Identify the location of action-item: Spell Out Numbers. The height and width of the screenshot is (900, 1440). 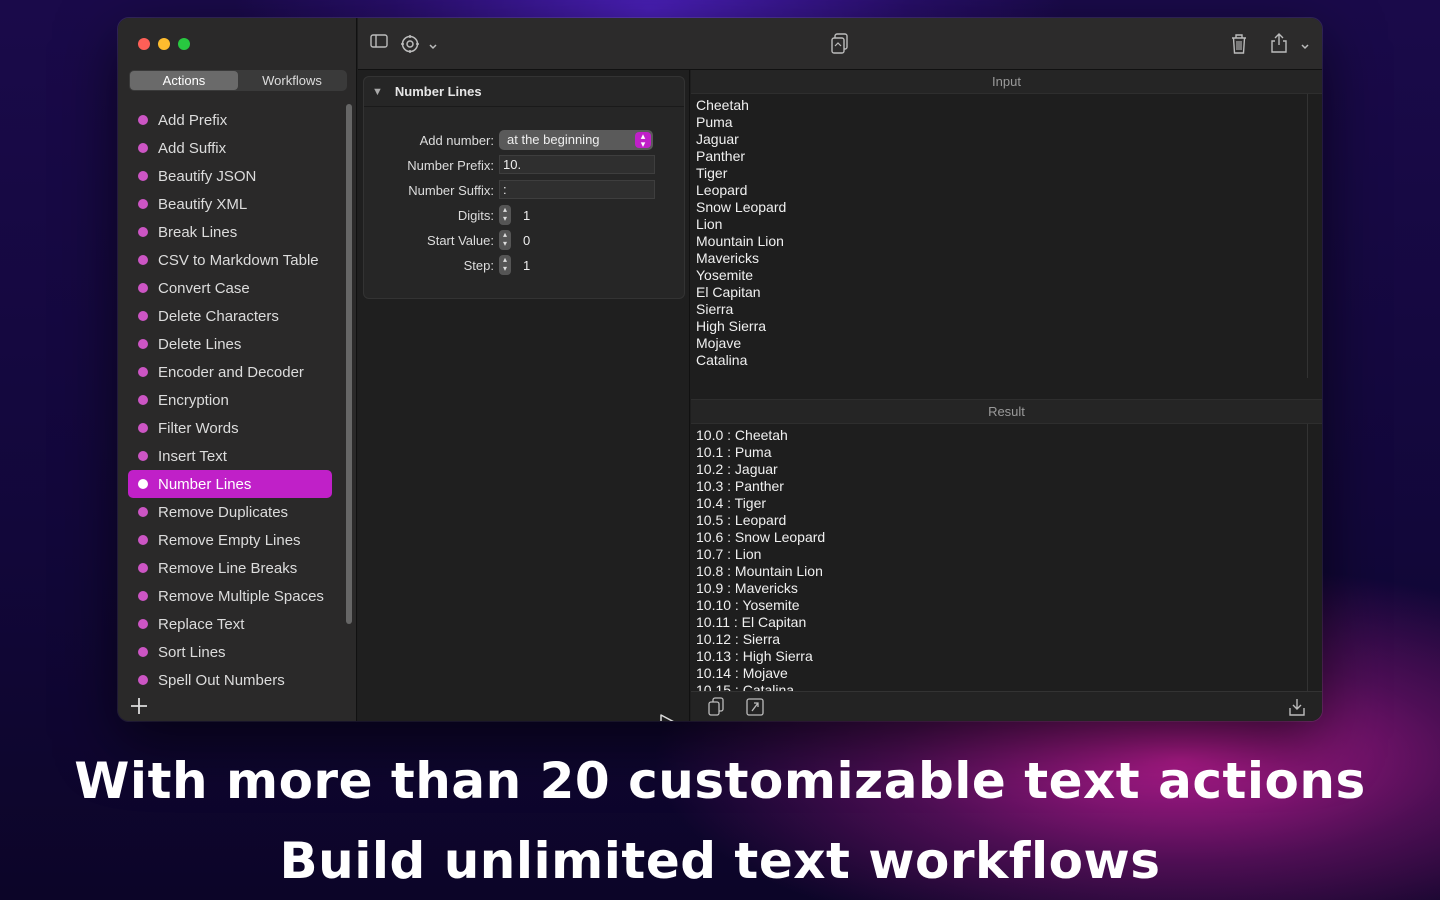
(230, 680).